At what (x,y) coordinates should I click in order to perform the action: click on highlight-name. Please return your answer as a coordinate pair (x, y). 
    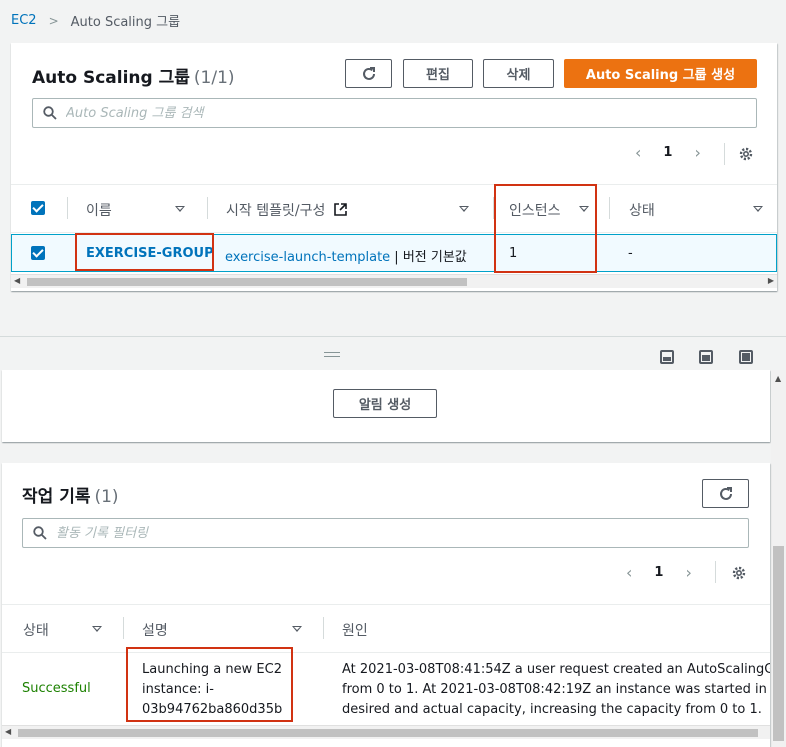
    Looking at the image, I should click on (144, 252).